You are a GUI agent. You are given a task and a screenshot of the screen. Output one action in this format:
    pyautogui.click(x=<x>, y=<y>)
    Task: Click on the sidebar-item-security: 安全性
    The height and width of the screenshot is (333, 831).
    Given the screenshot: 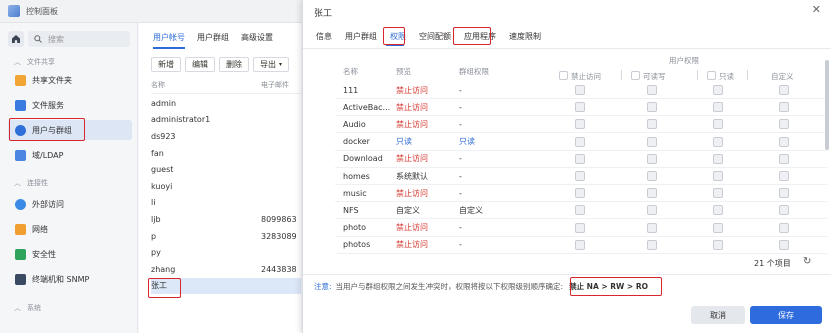 What is the action you would take?
    pyautogui.click(x=70, y=254)
    